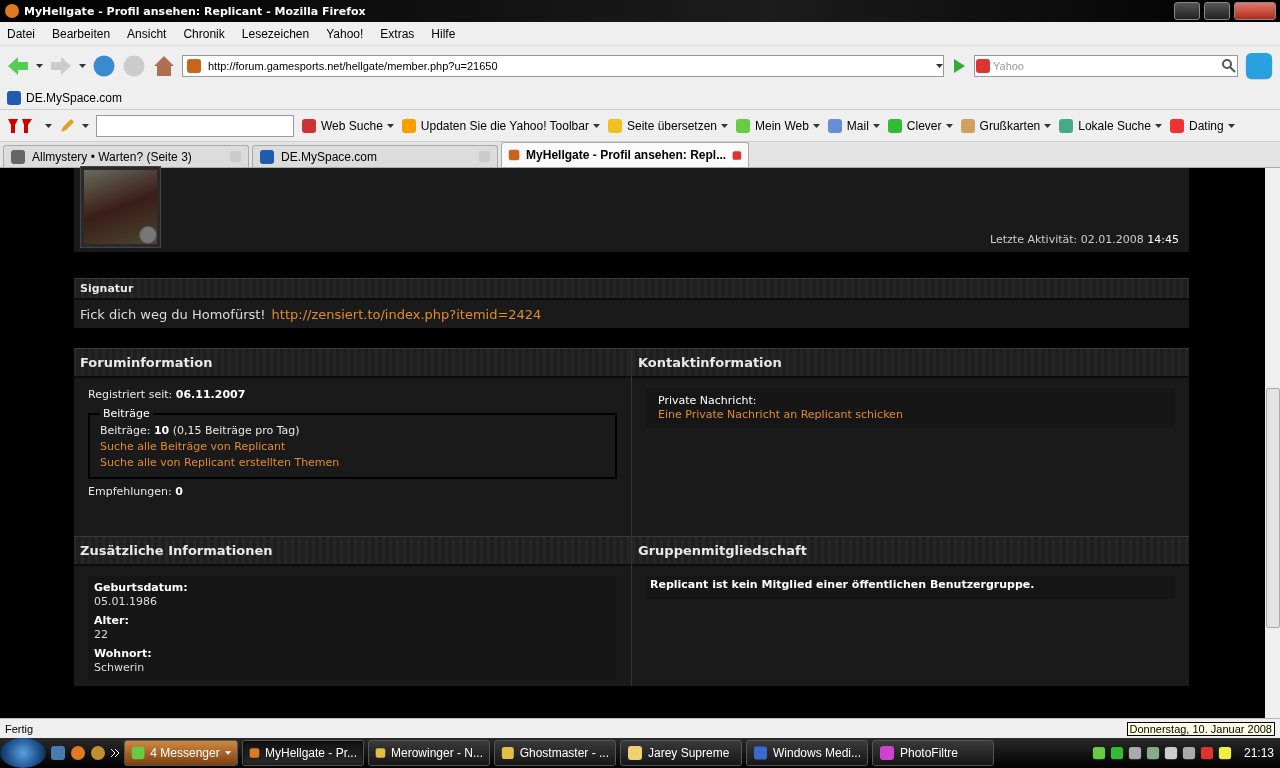 The width and height of the screenshot is (1280, 768). I want to click on toolbar-button: Clever, so click(919, 125).